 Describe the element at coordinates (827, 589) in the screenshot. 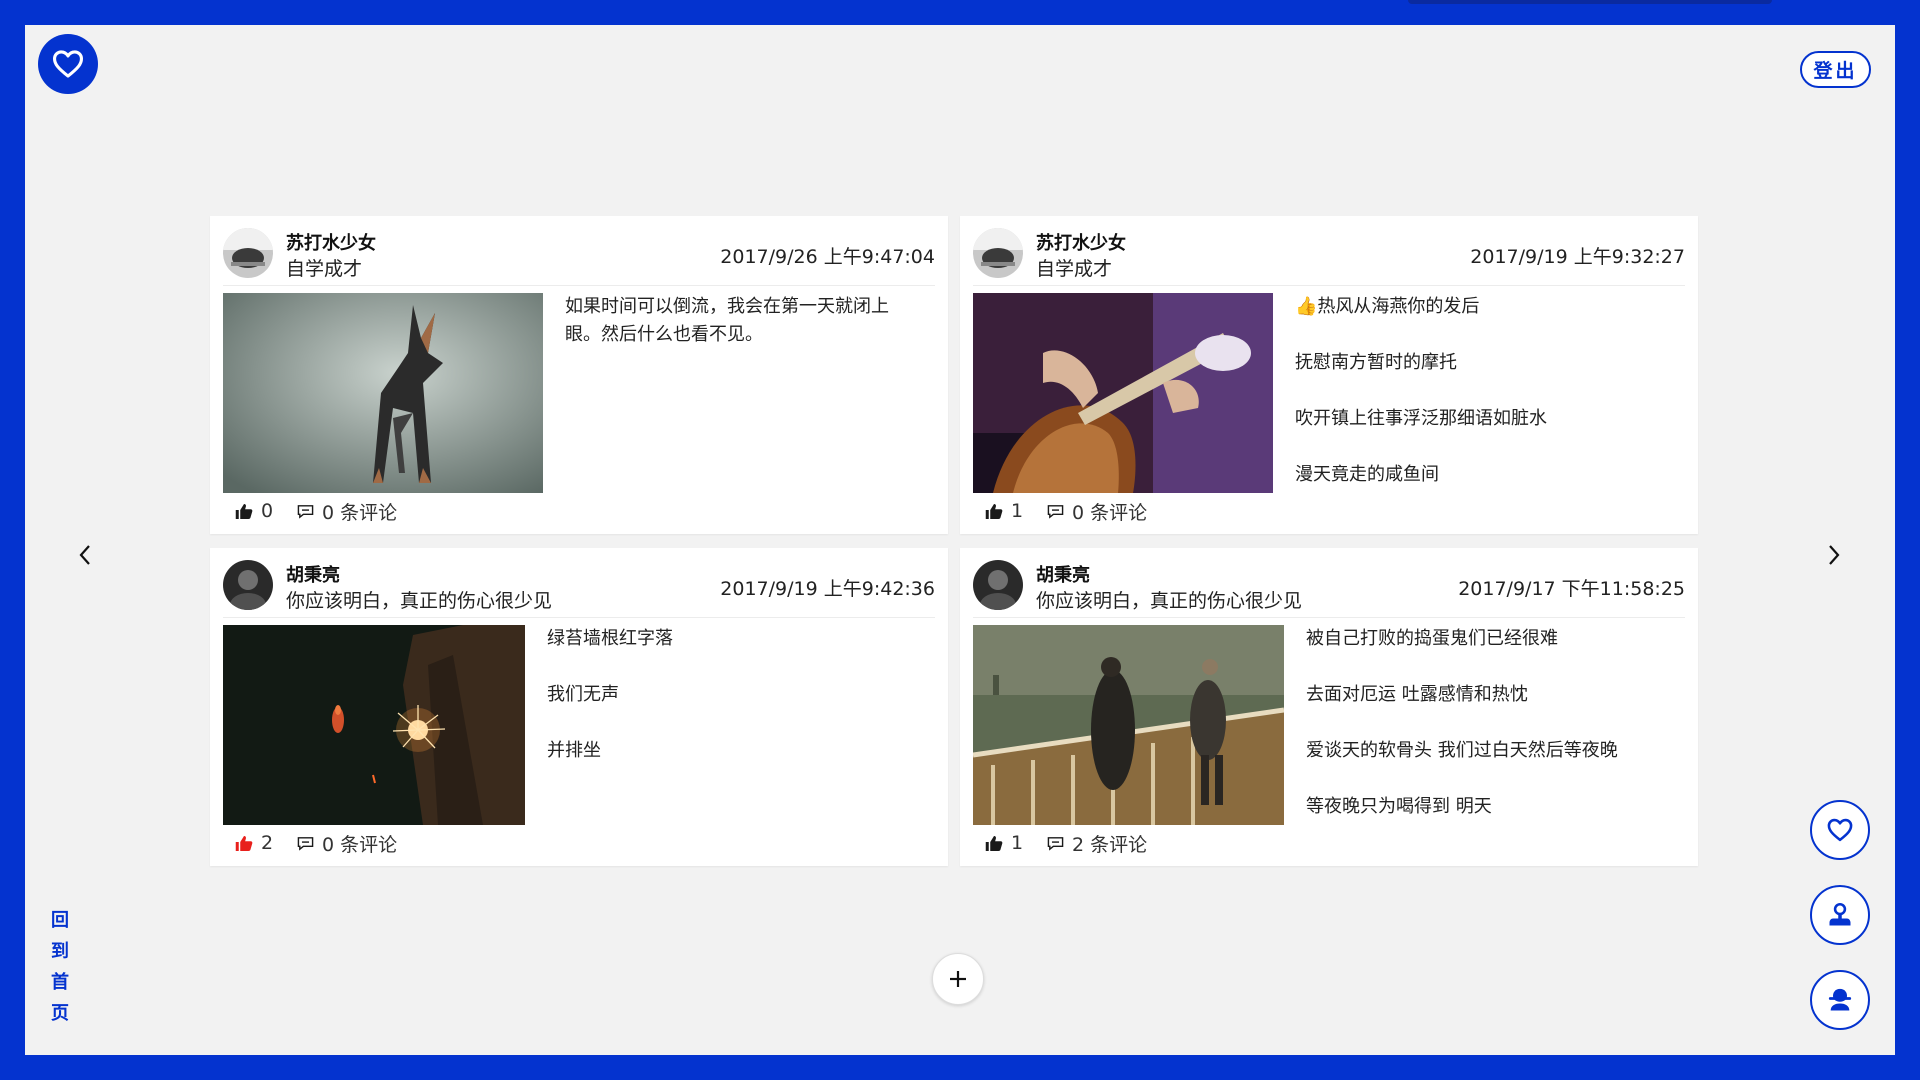

I see `post-timestamp: 2017/9/19 上午9:42:36` at that location.